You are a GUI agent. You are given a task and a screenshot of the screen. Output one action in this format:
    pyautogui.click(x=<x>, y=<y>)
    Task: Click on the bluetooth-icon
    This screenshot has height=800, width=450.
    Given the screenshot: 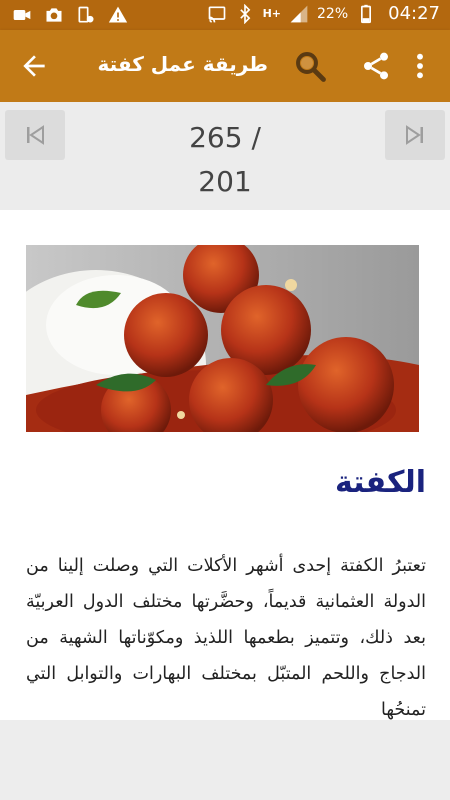 What is the action you would take?
    pyautogui.click(x=244, y=13)
    